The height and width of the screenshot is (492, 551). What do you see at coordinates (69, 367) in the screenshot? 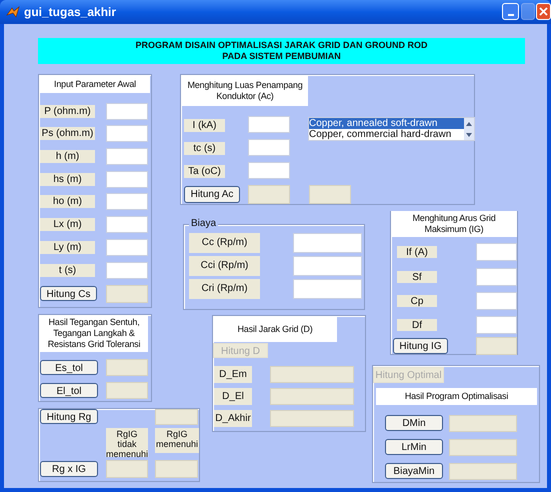
I see `push-button: Es_tol` at bounding box center [69, 367].